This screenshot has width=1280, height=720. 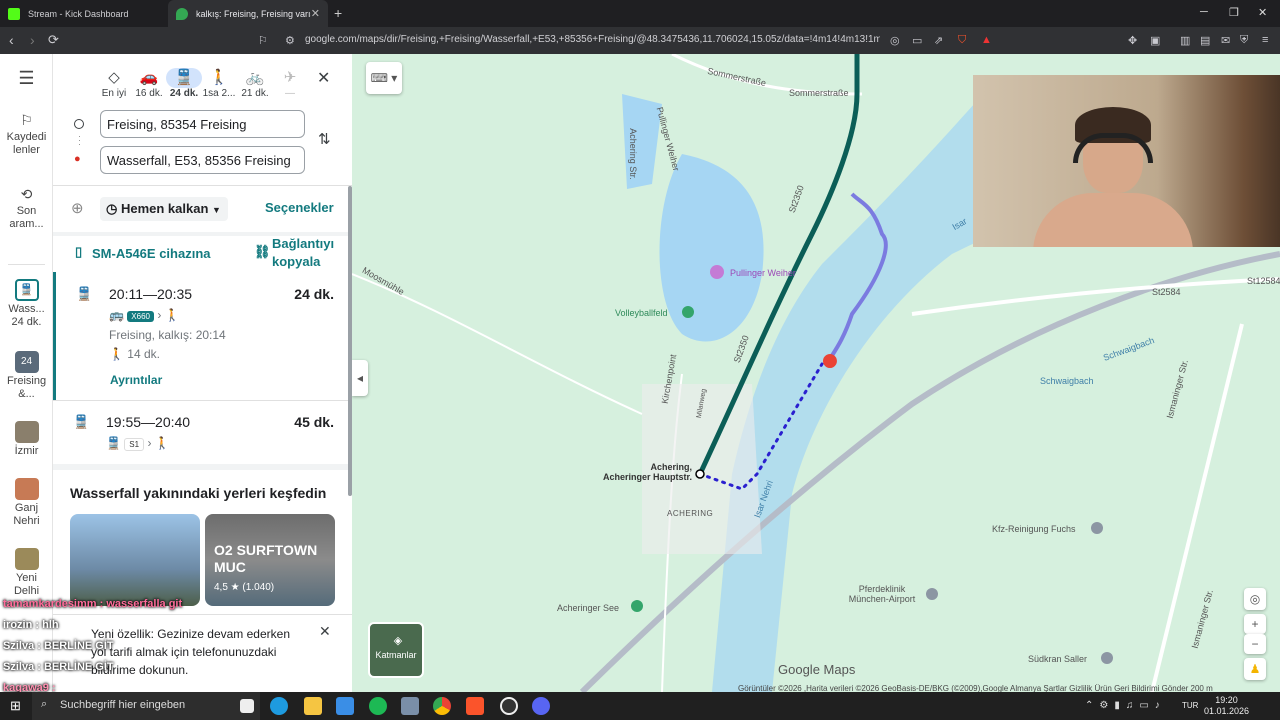 I want to click on keyboard-shortcuts-button: ⌨ ▾, so click(x=384, y=78).